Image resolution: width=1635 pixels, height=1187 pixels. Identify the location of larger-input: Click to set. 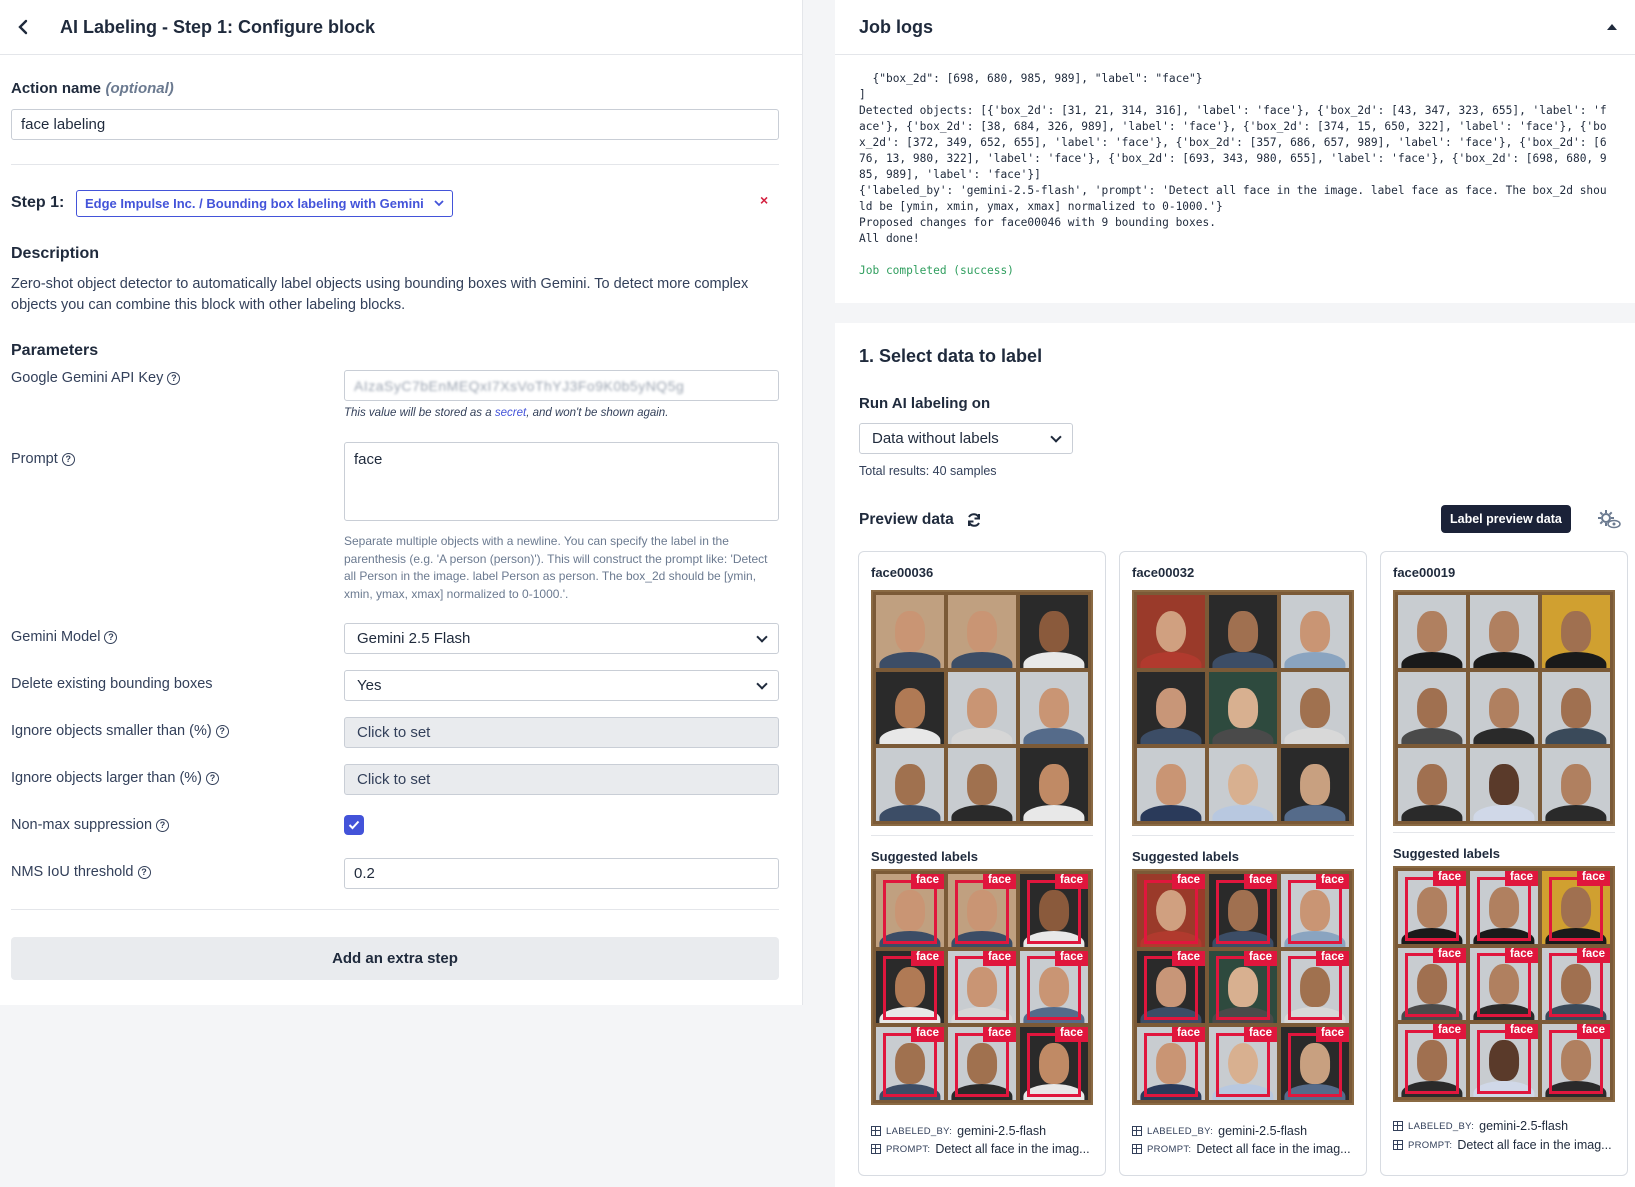
(561, 779).